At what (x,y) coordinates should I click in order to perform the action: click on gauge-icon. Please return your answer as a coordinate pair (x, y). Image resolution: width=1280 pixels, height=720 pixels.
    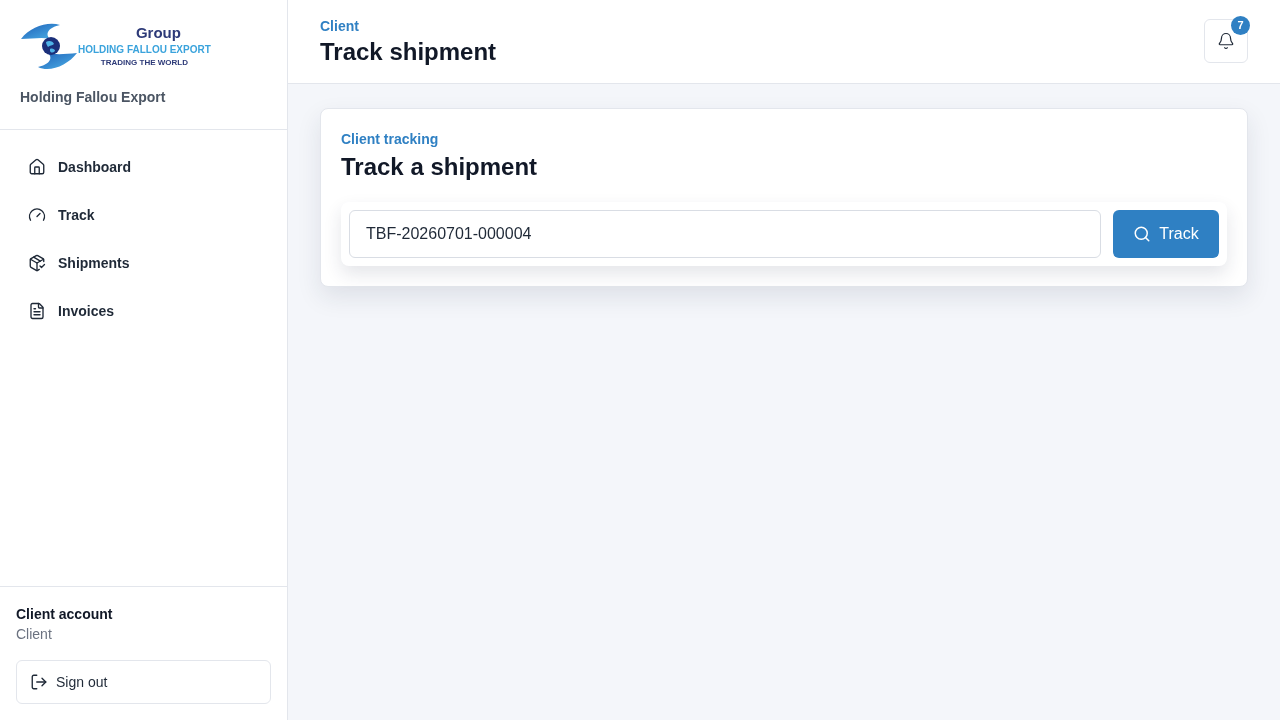
    Looking at the image, I should click on (37, 215).